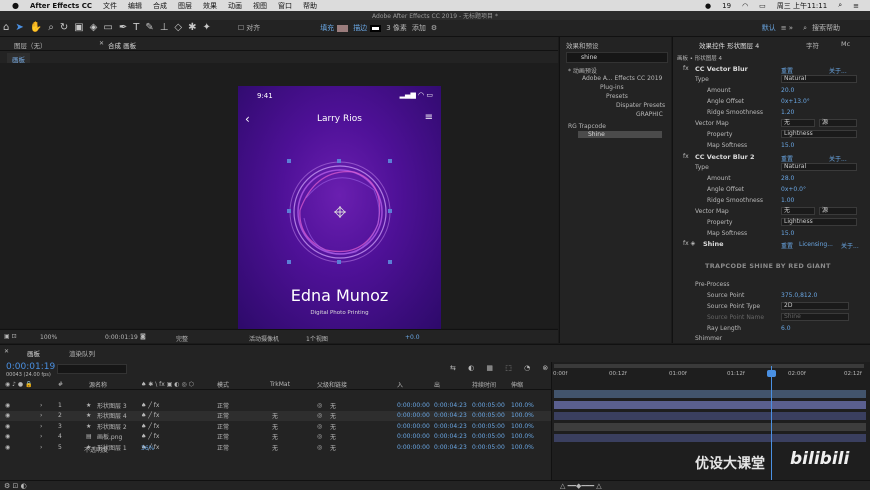  I want to click on shine-sp: 375.0,812.0, so click(799, 295).